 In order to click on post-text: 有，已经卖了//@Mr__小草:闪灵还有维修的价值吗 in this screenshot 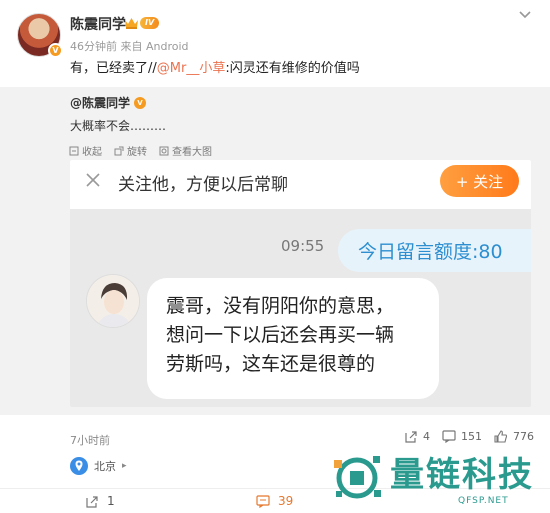, I will do `click(215, 69)`.